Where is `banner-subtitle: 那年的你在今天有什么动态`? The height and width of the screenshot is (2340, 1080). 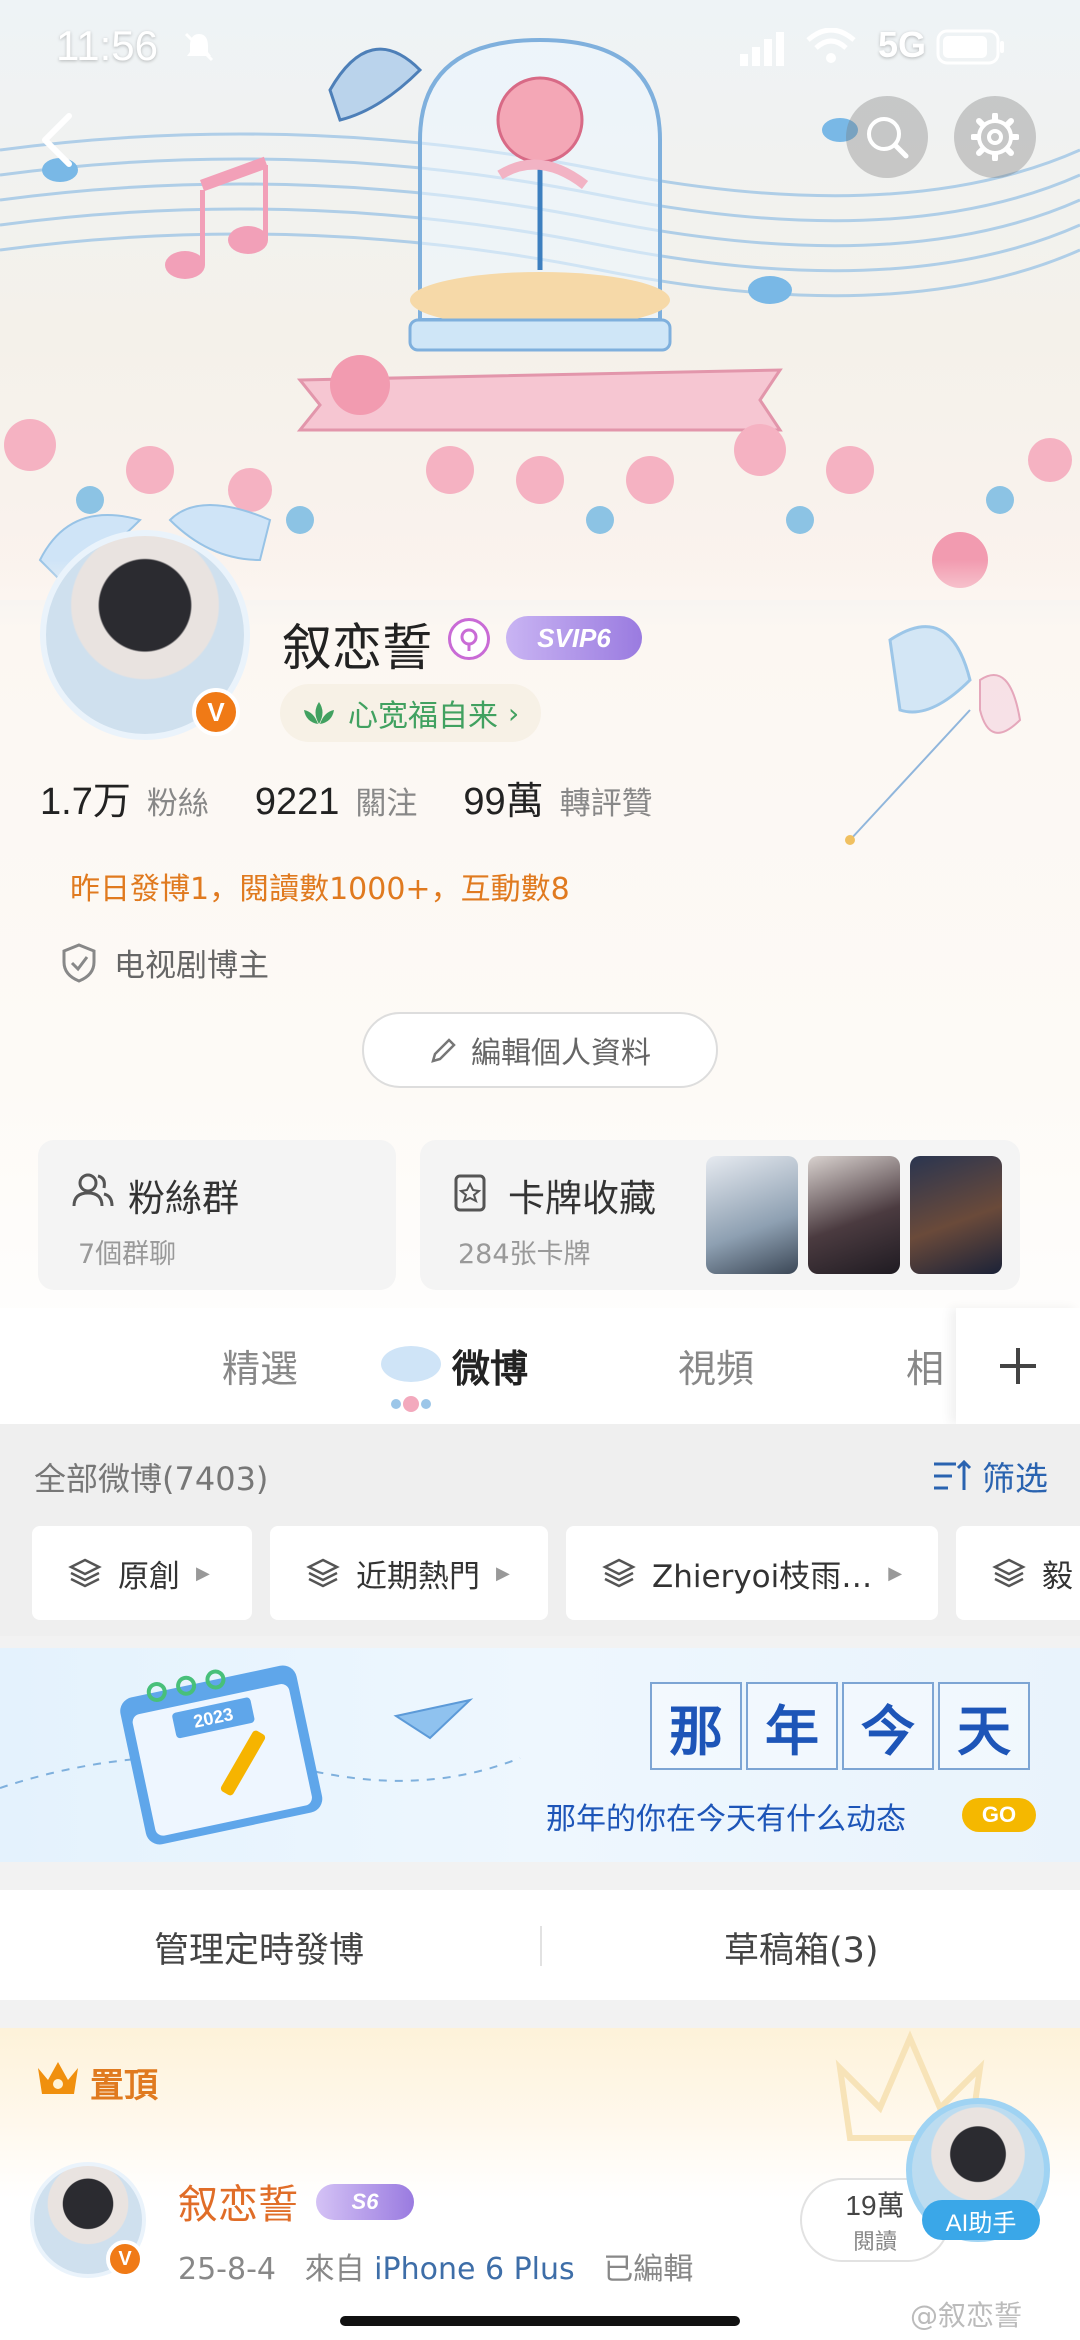 banner-subtitle: 那年的你在今天有什么动态 is located at coordinates (726, 1819).